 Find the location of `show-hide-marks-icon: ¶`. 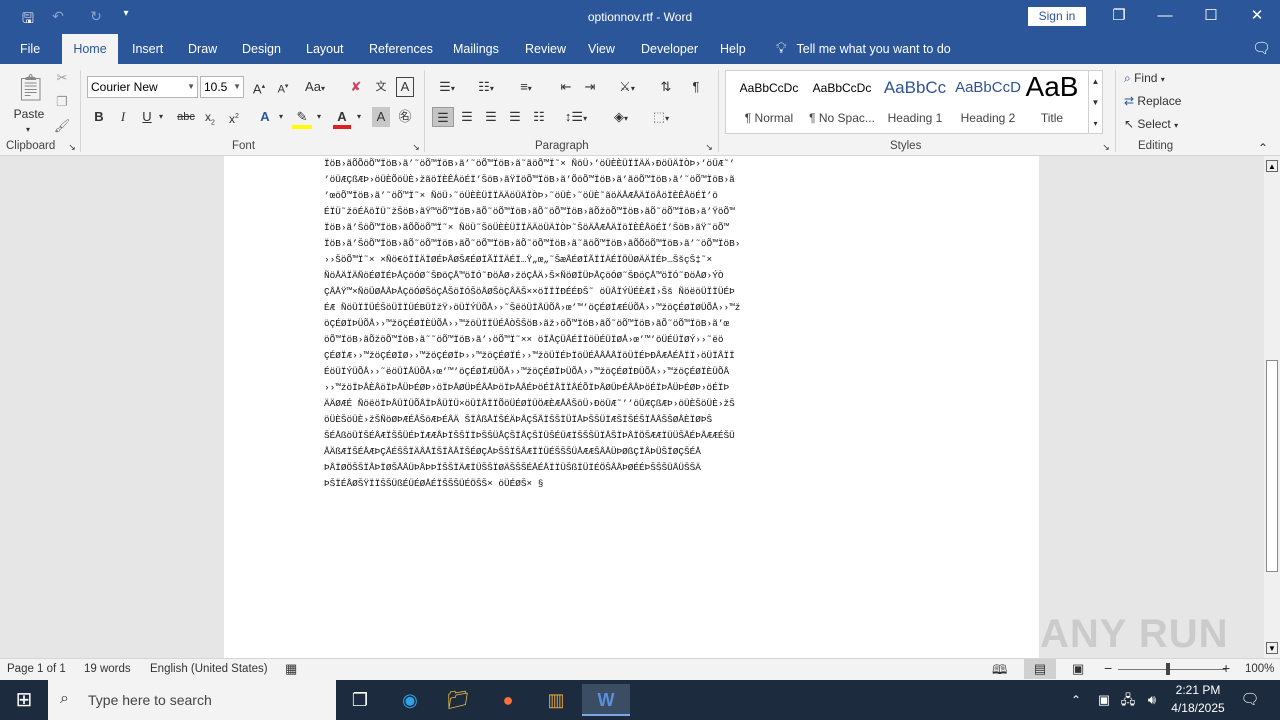

show-hide-marks-icon: ¶ is located at coordinates (696, 87).